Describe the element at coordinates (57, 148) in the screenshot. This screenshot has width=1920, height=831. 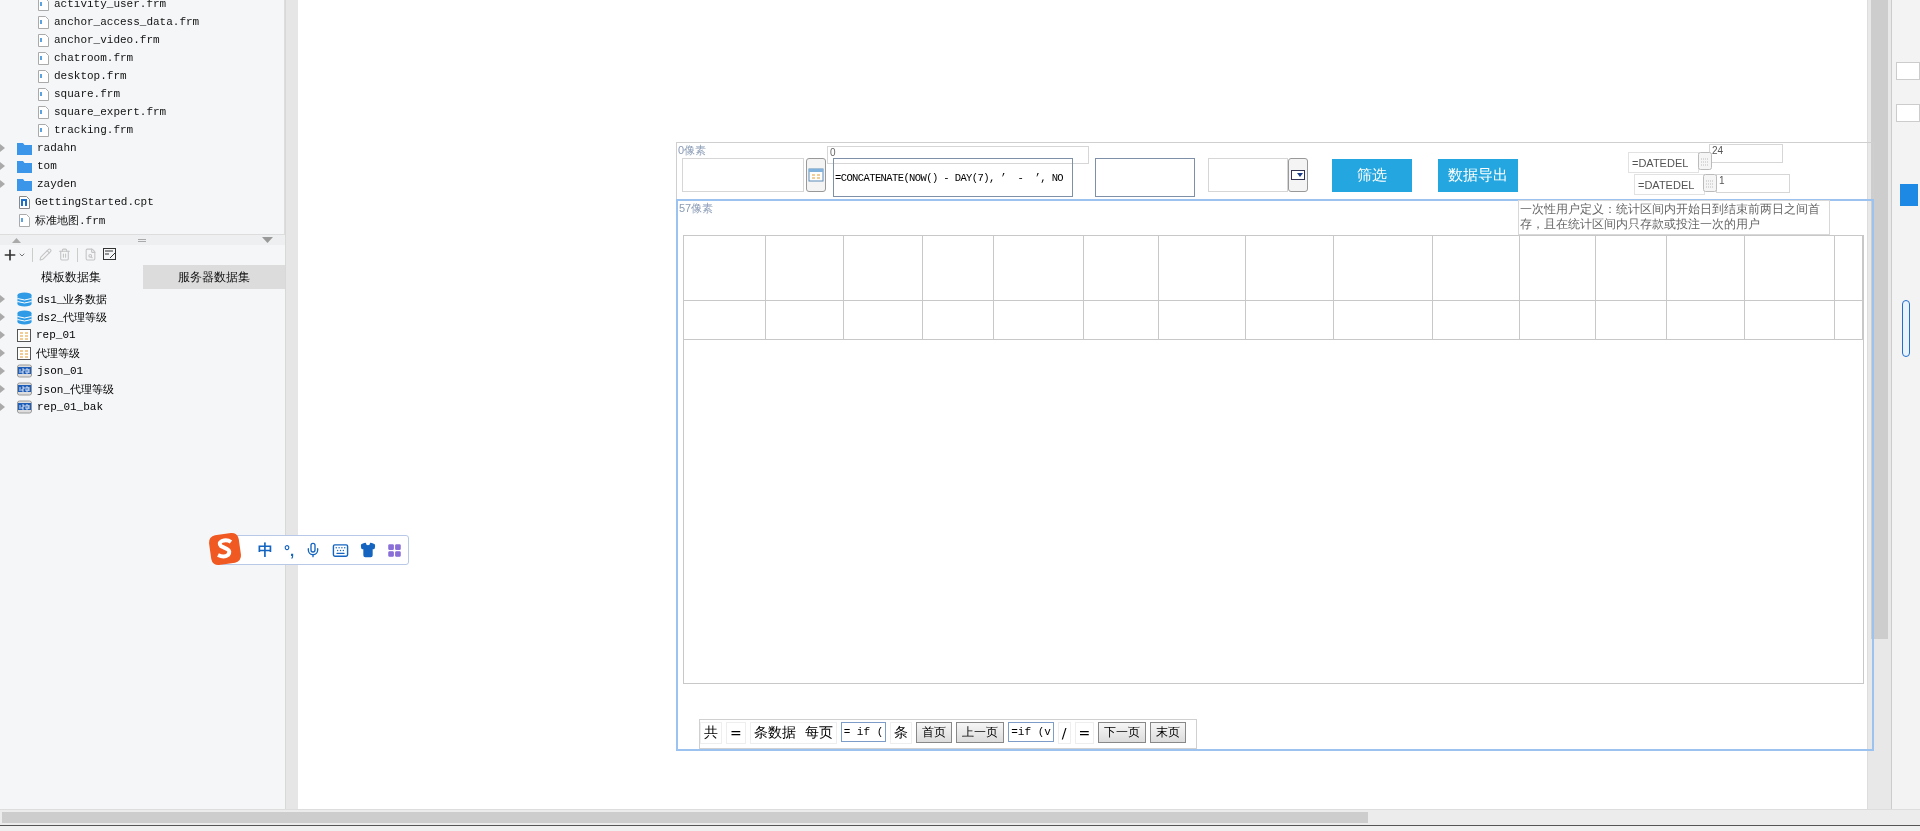
I see `folder-name: radahn` at that location.